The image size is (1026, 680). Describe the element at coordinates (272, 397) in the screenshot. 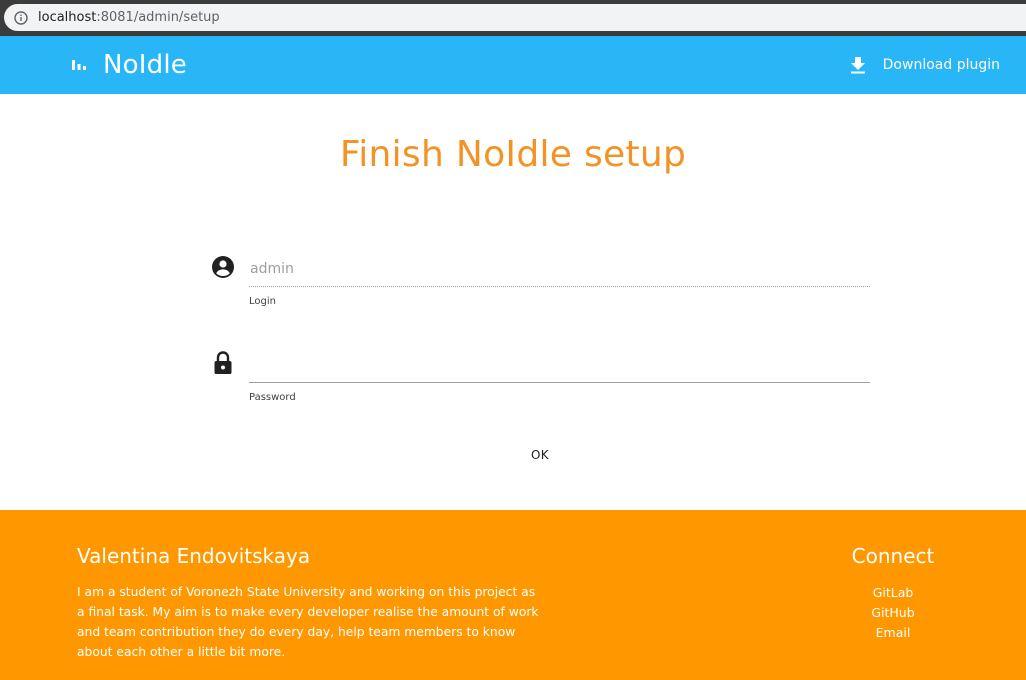

I see `password-label: Password` at that location.